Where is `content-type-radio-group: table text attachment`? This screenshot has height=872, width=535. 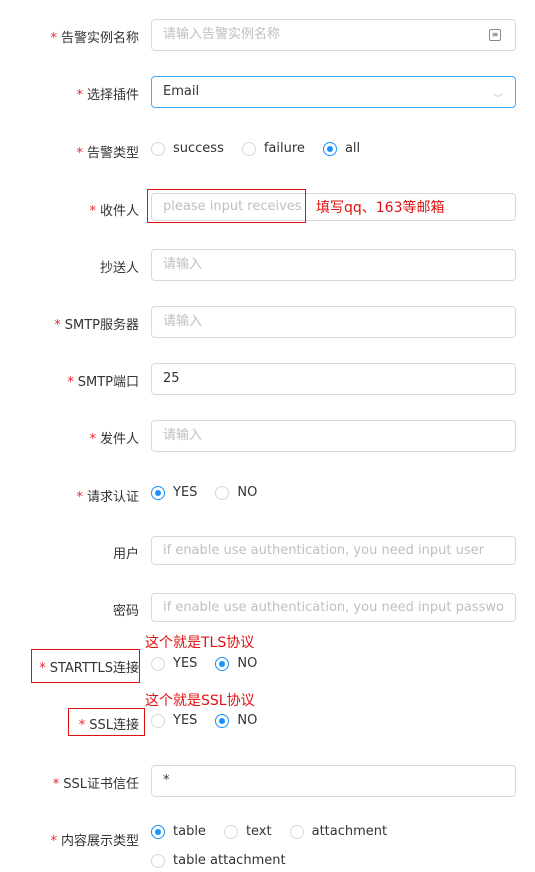 content-type-radio-group: table text attachment is located at coordinates (278, 831).